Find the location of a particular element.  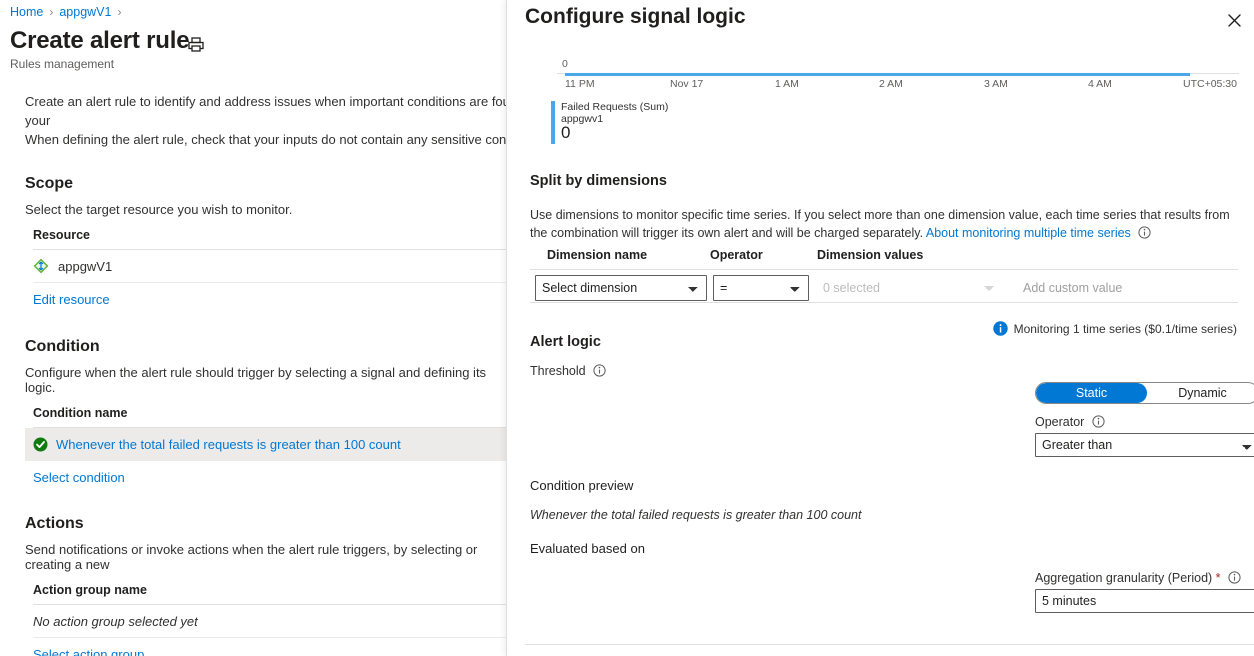

chart-x-tick: Nov 17 is located at coordinates (687, 84).